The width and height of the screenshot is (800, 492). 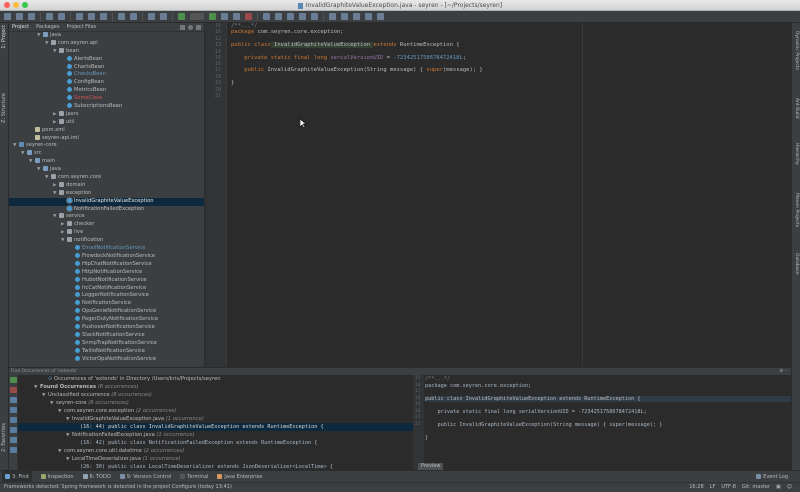 I want to click on project-structure-icon, so click(x=344, y=16).